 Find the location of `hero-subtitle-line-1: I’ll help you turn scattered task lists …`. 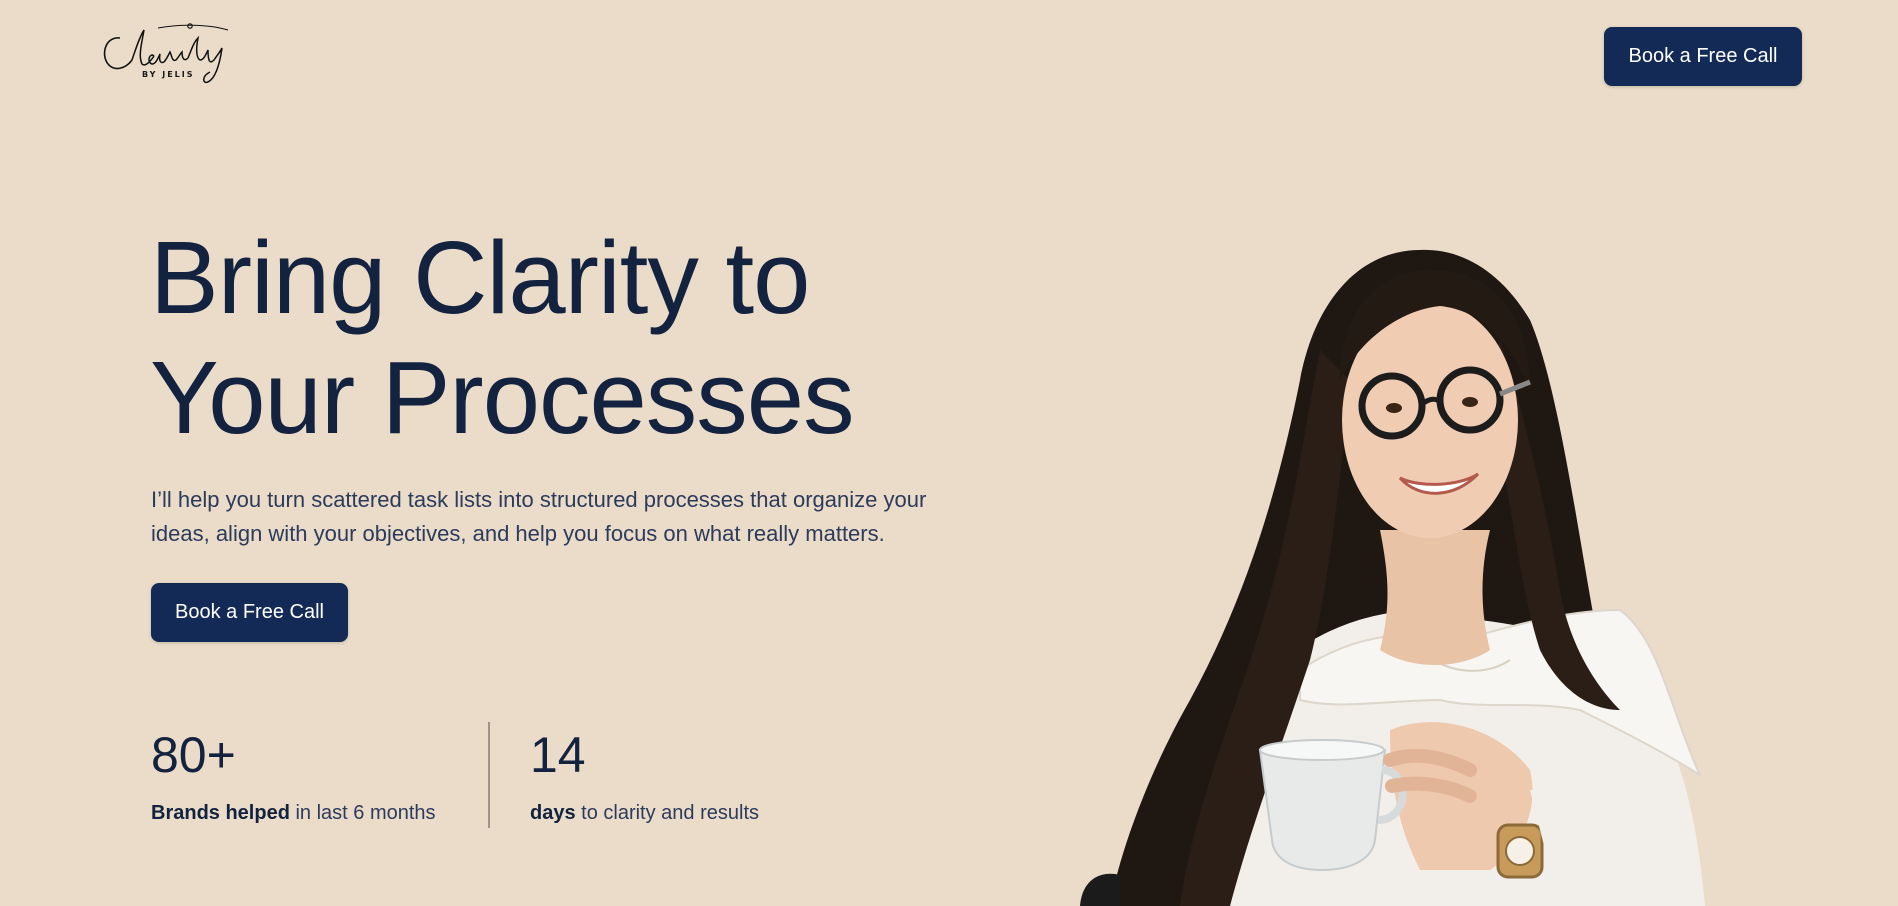

hero-subtitle-line-1: I’ll help you turn scattered task lists … is located at coordinates (539, 499).